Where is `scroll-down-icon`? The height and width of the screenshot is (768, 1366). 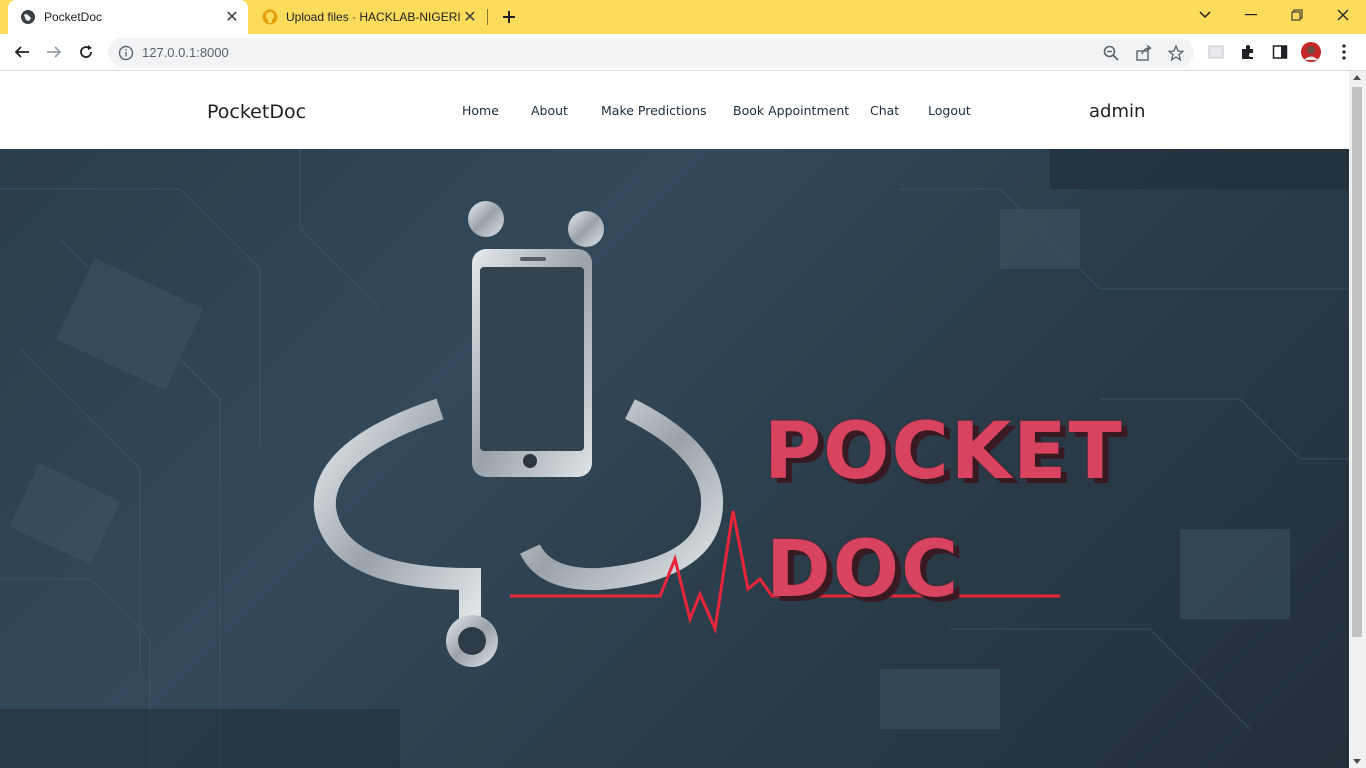
scroll-down-icon is located at coordinates (1357, 761).